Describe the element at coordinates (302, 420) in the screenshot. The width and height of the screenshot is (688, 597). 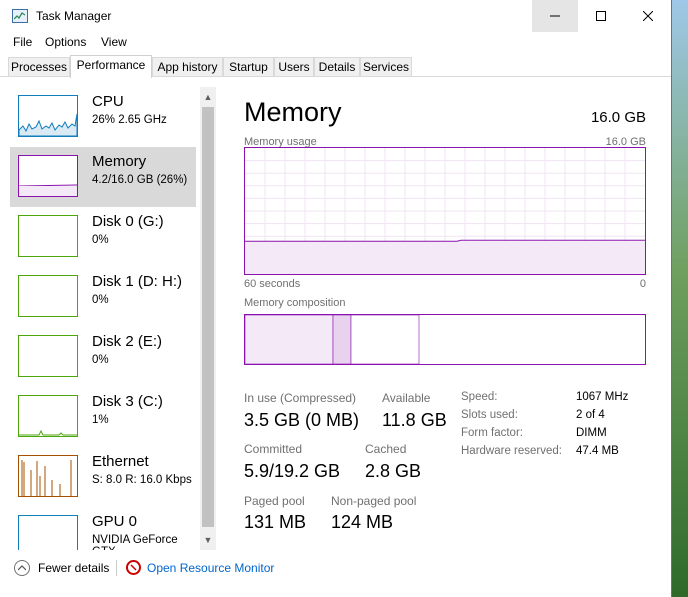
I see `in-use-value: 3.5 GB (0 MB)` at that location.